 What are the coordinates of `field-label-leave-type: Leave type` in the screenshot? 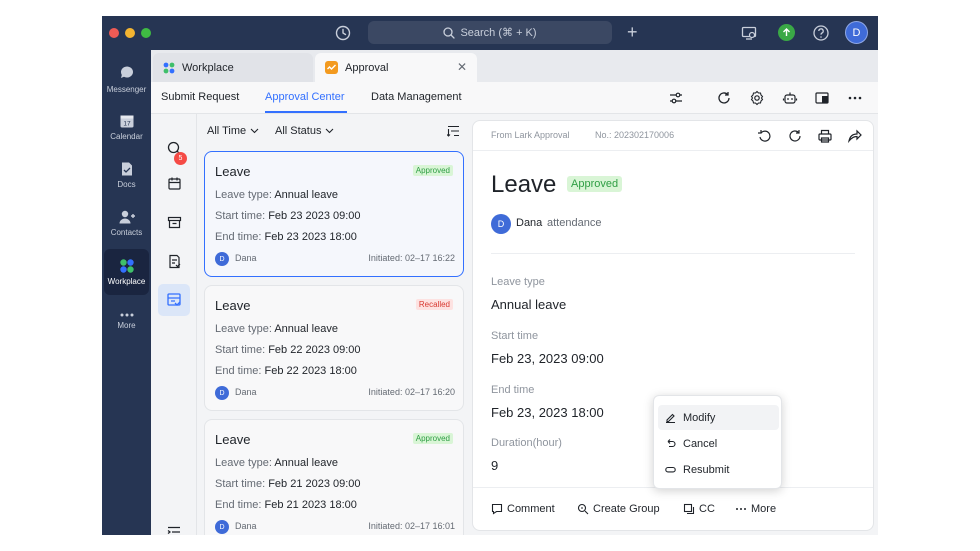 It's located at (518, 282).